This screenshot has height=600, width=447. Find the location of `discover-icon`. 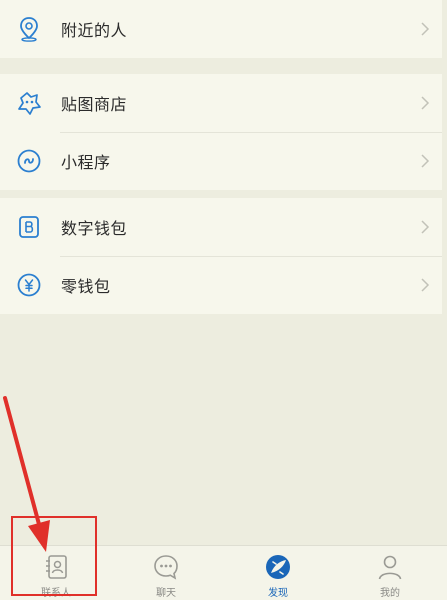

discover-icon is located at coordinates (278, 567).